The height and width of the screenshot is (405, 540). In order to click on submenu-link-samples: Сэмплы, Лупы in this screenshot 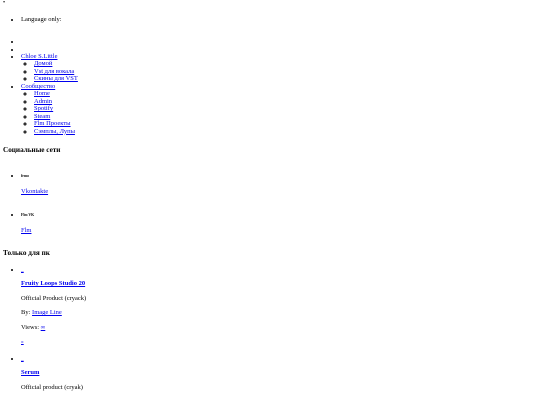, I will do `click(54, 131)`.